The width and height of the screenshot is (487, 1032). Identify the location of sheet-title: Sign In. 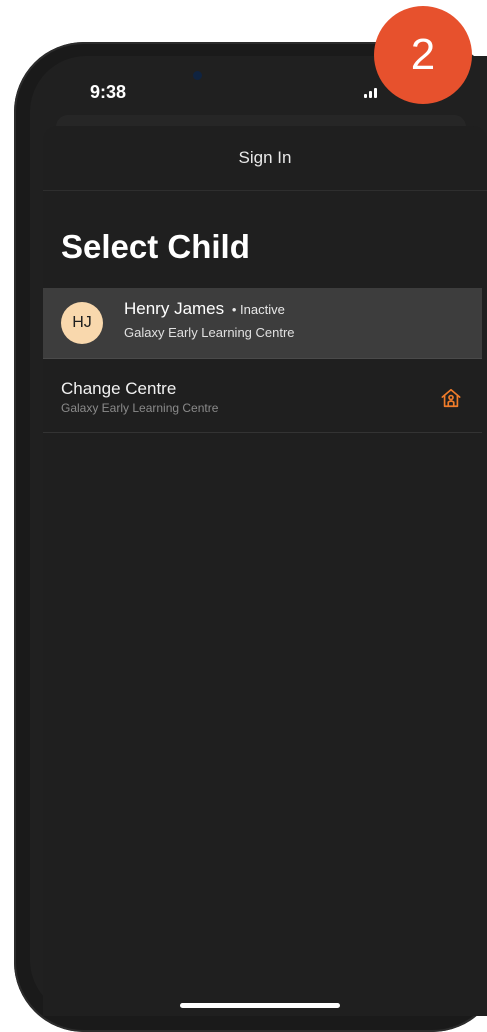
(265, 157).